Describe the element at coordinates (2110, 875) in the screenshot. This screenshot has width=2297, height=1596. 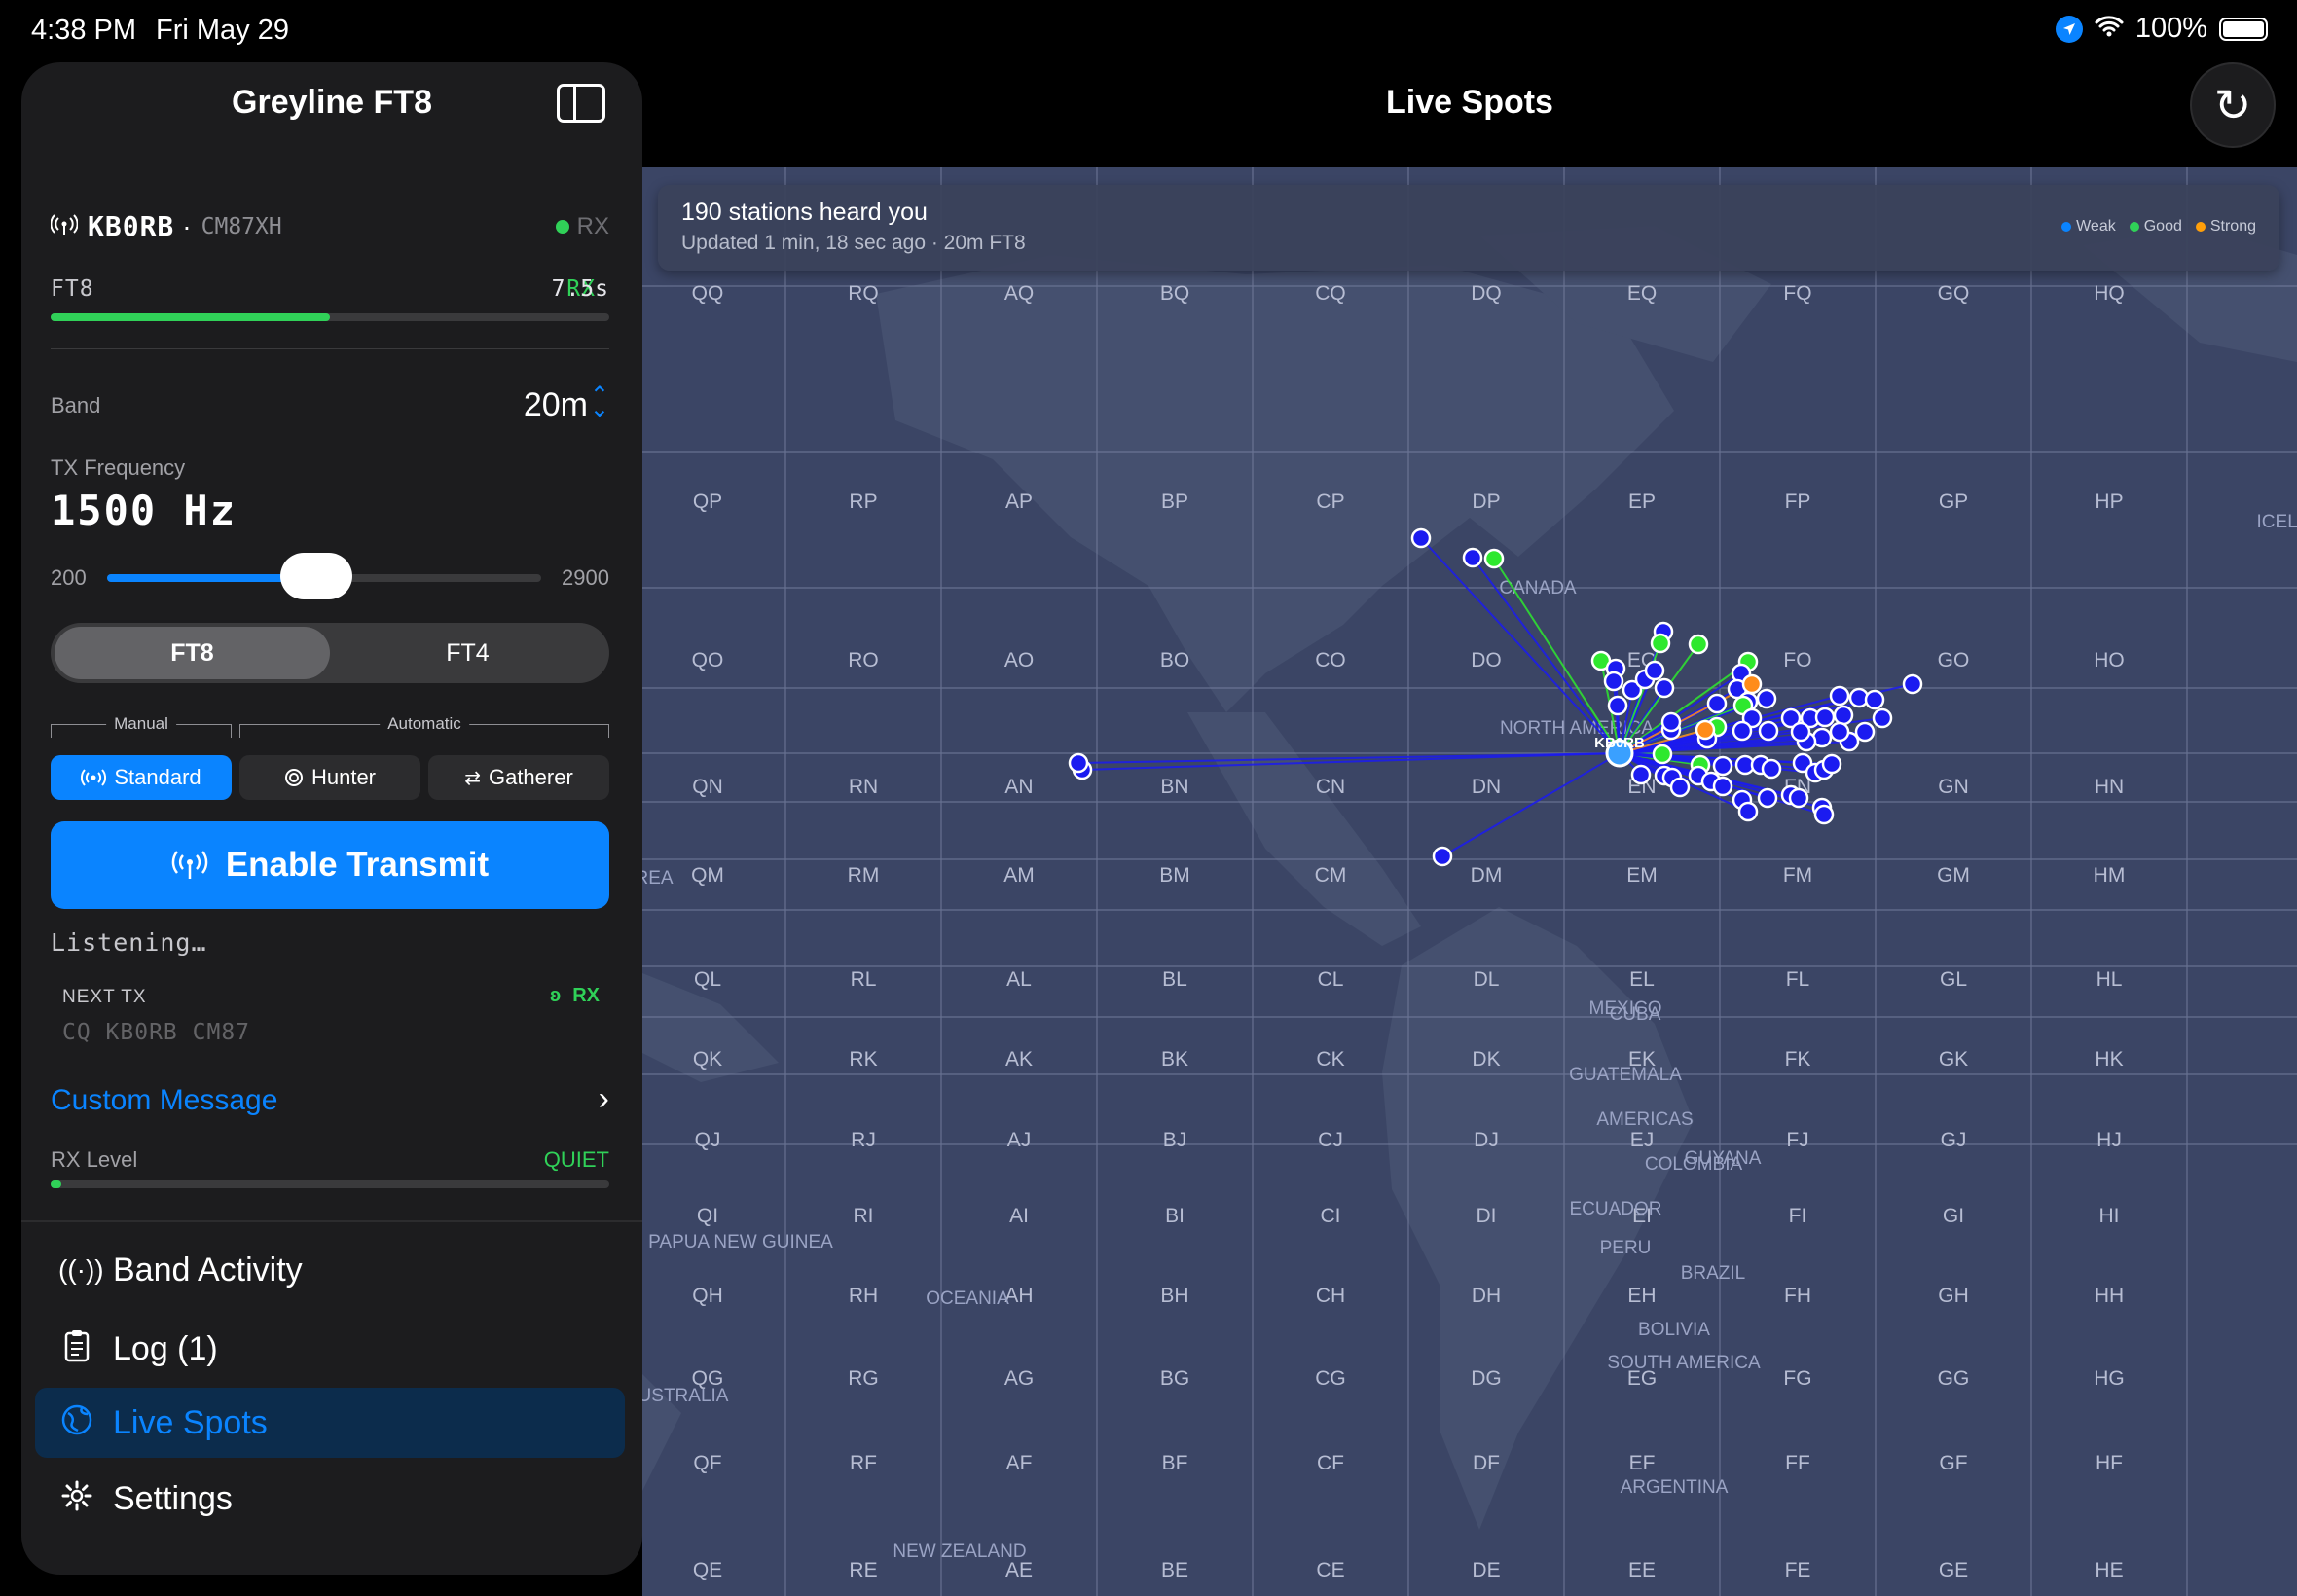
I see `grid-square-label: HM` at that location.